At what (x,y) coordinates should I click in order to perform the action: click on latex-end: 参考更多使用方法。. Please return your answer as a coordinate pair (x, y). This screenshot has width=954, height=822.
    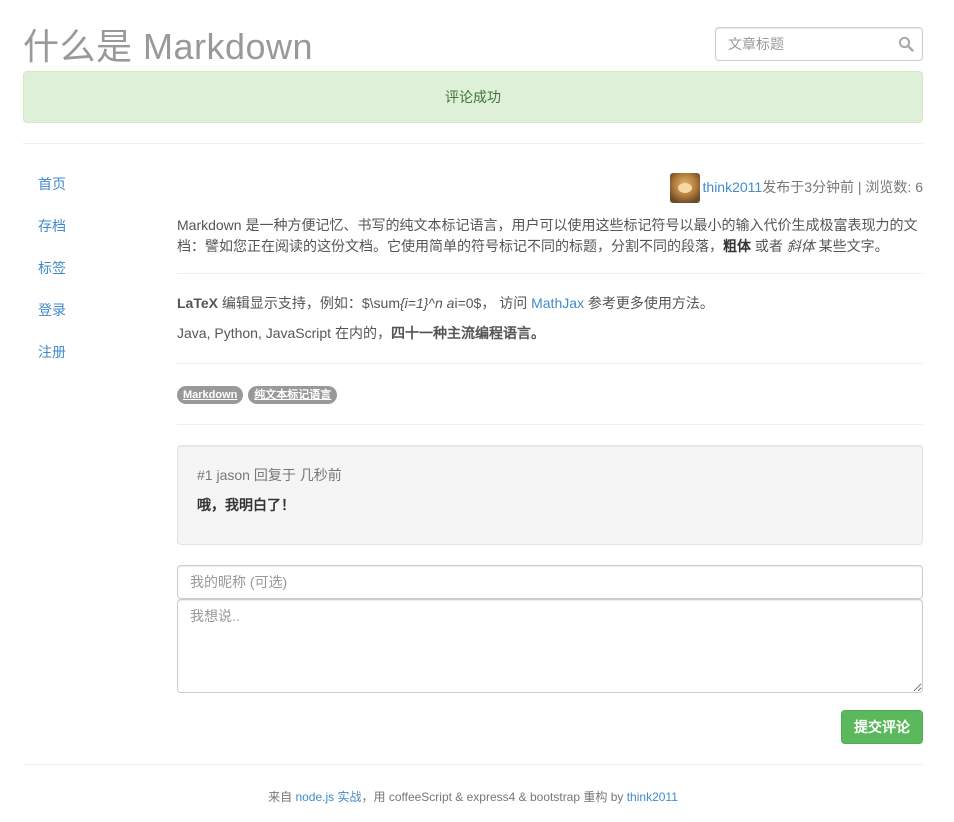
    Looking at the image, I should click on (649, 303).